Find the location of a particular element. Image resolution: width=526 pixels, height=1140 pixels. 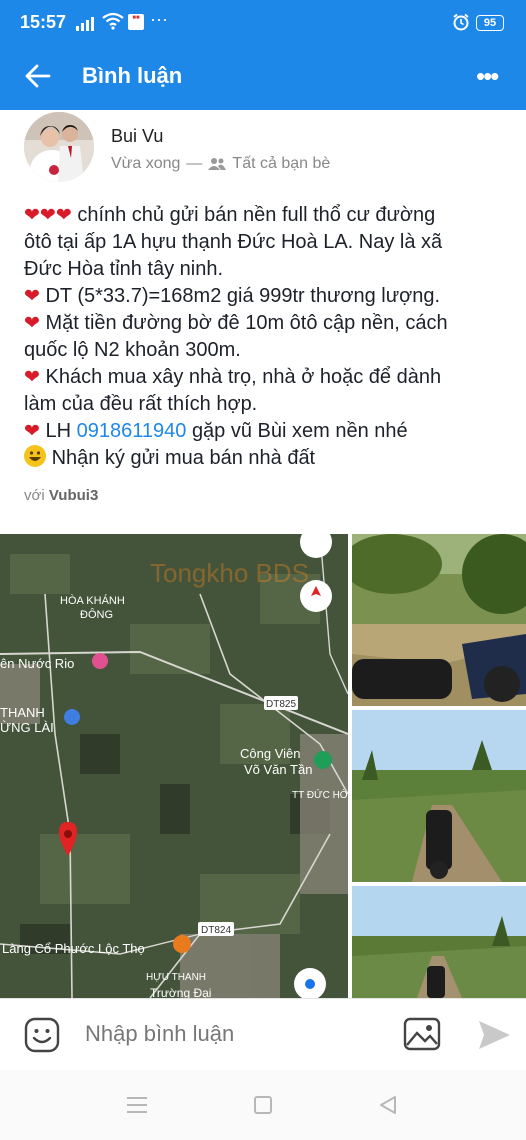

tagged-friends: với Vubui3 is located at coordinates (61, 495).